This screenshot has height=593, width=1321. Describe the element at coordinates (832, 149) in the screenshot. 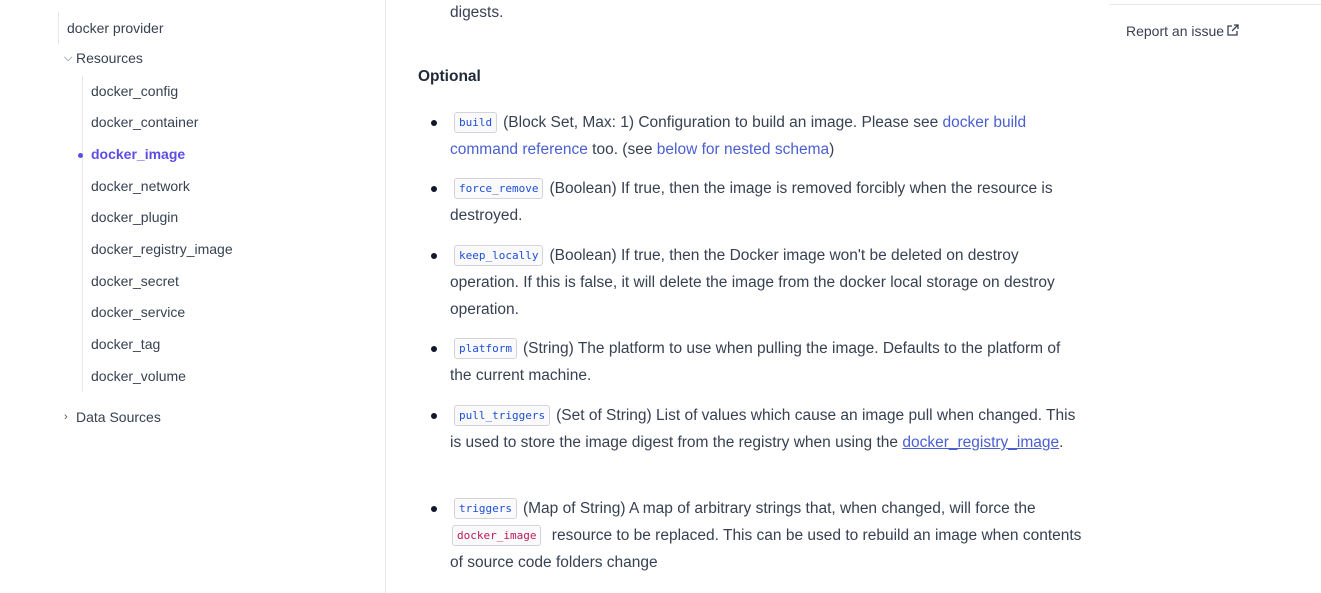

I see `item-text: )` at that location.